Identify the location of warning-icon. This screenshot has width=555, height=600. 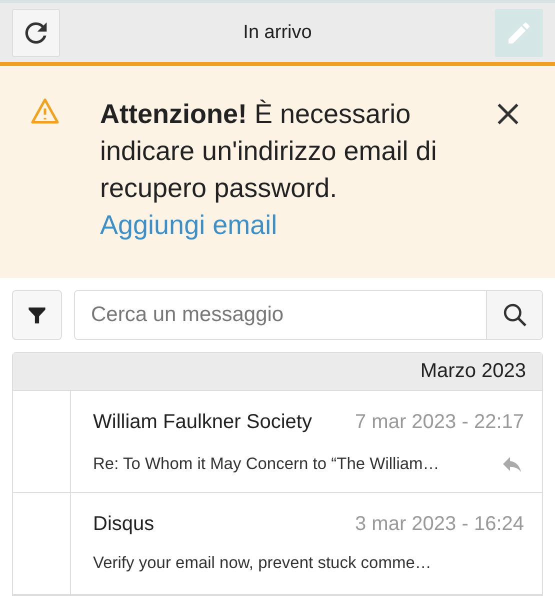
(45, 111).